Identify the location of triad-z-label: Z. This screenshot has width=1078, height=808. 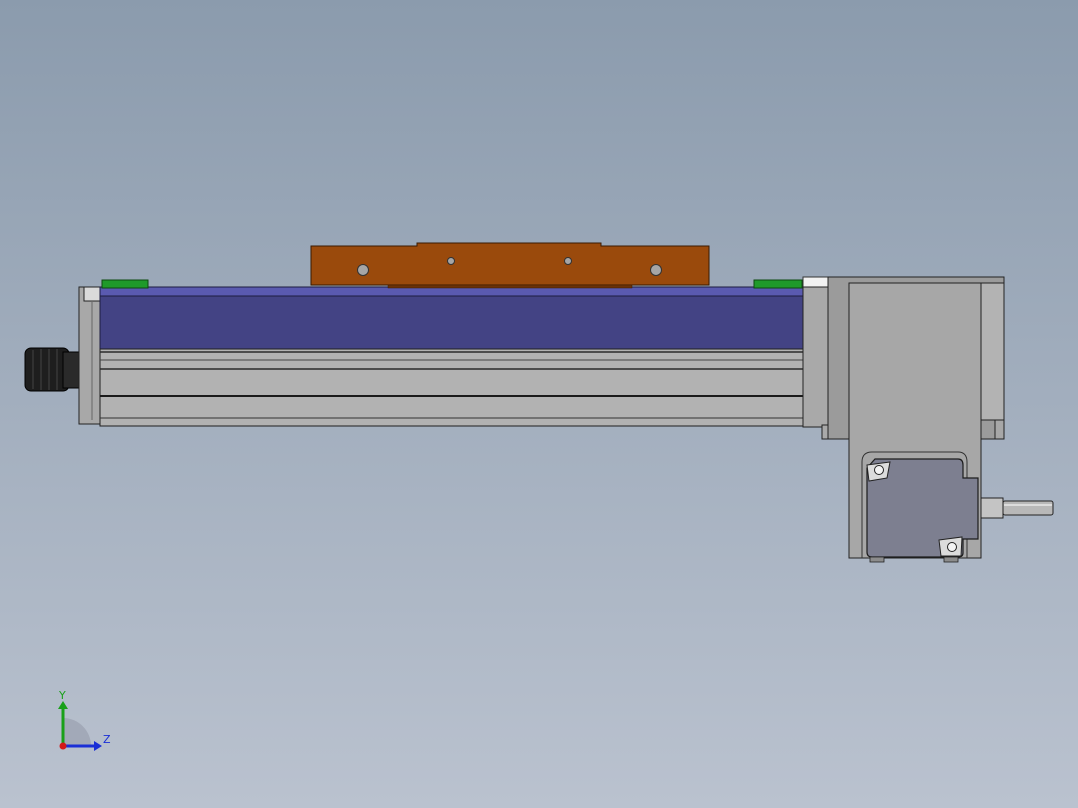
(107, 739).